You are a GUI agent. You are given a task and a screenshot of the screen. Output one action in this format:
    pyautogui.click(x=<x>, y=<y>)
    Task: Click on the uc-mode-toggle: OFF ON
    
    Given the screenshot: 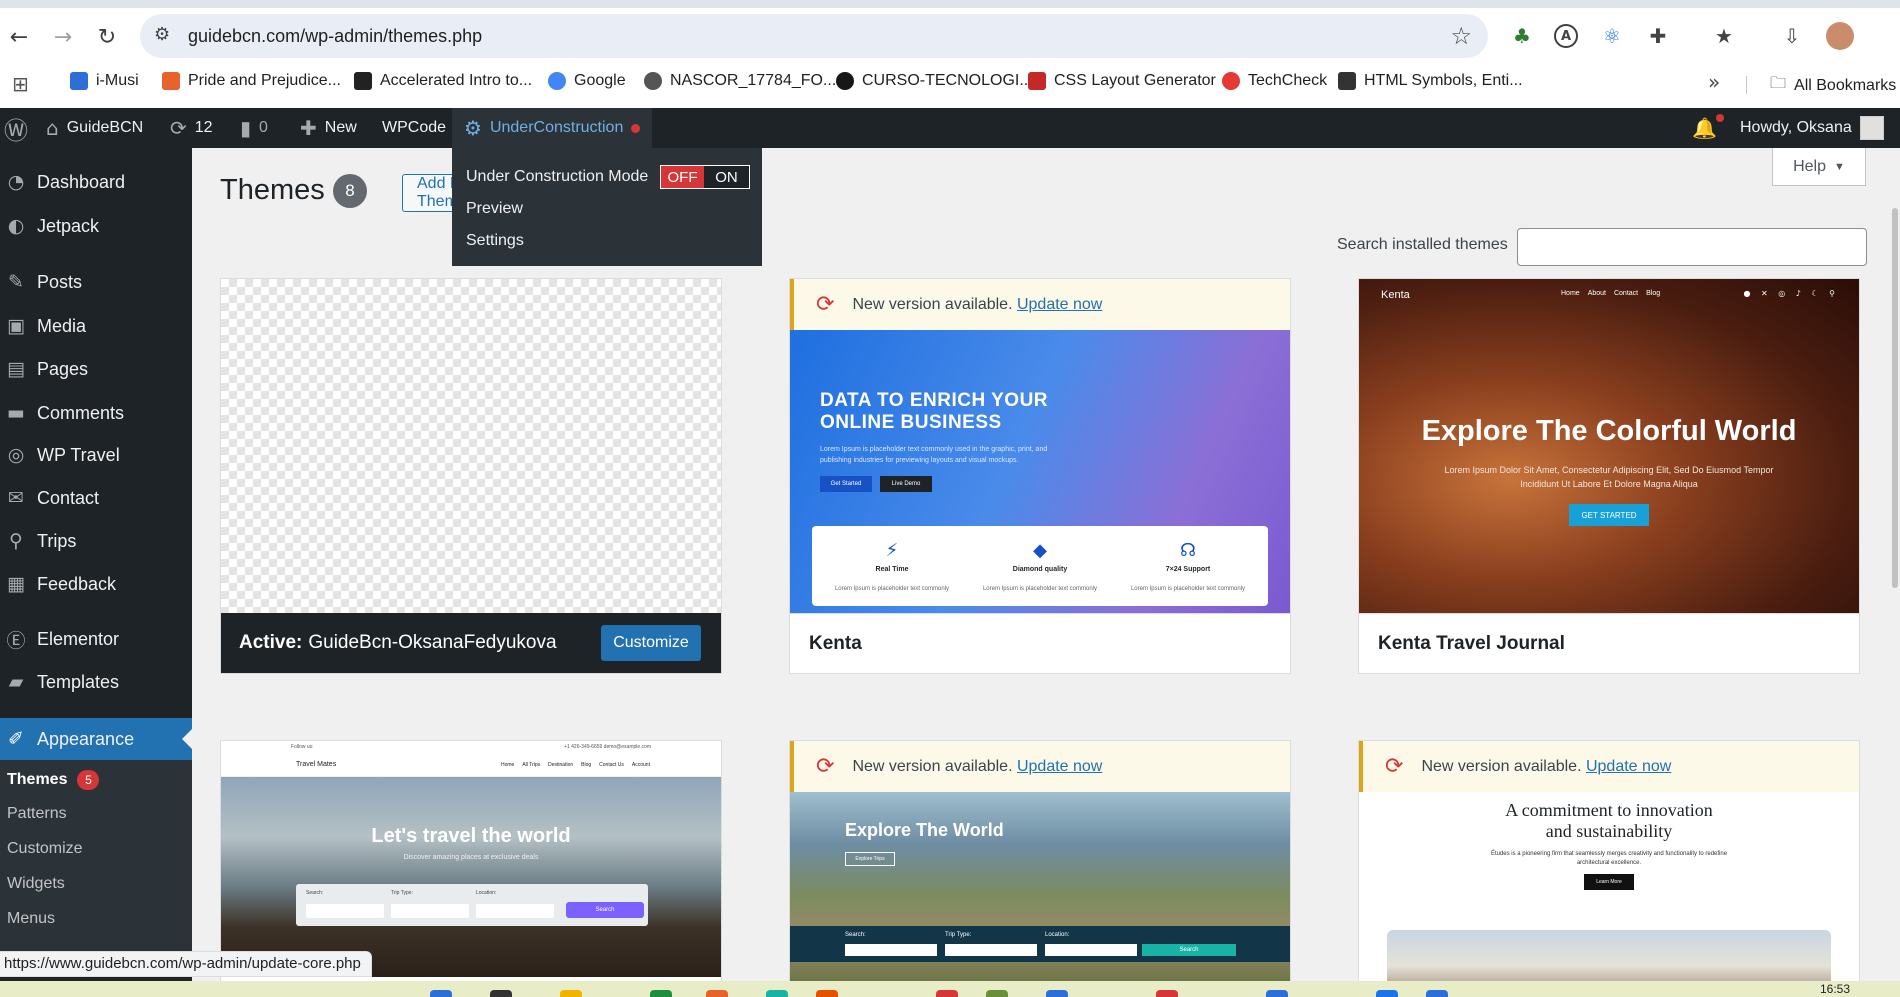 What is the action you would take?
    pyautogui.click(x=705, y=177)
    